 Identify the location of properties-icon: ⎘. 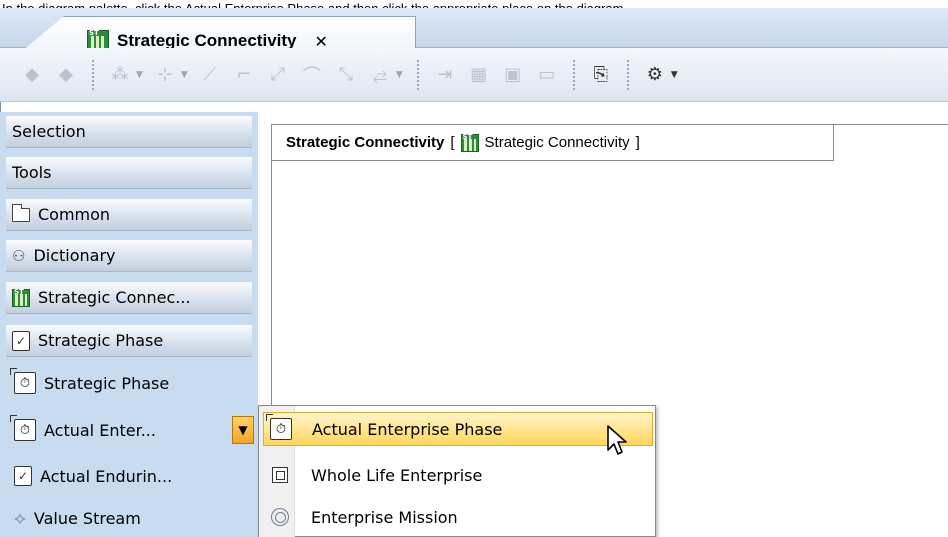
(601, 75).